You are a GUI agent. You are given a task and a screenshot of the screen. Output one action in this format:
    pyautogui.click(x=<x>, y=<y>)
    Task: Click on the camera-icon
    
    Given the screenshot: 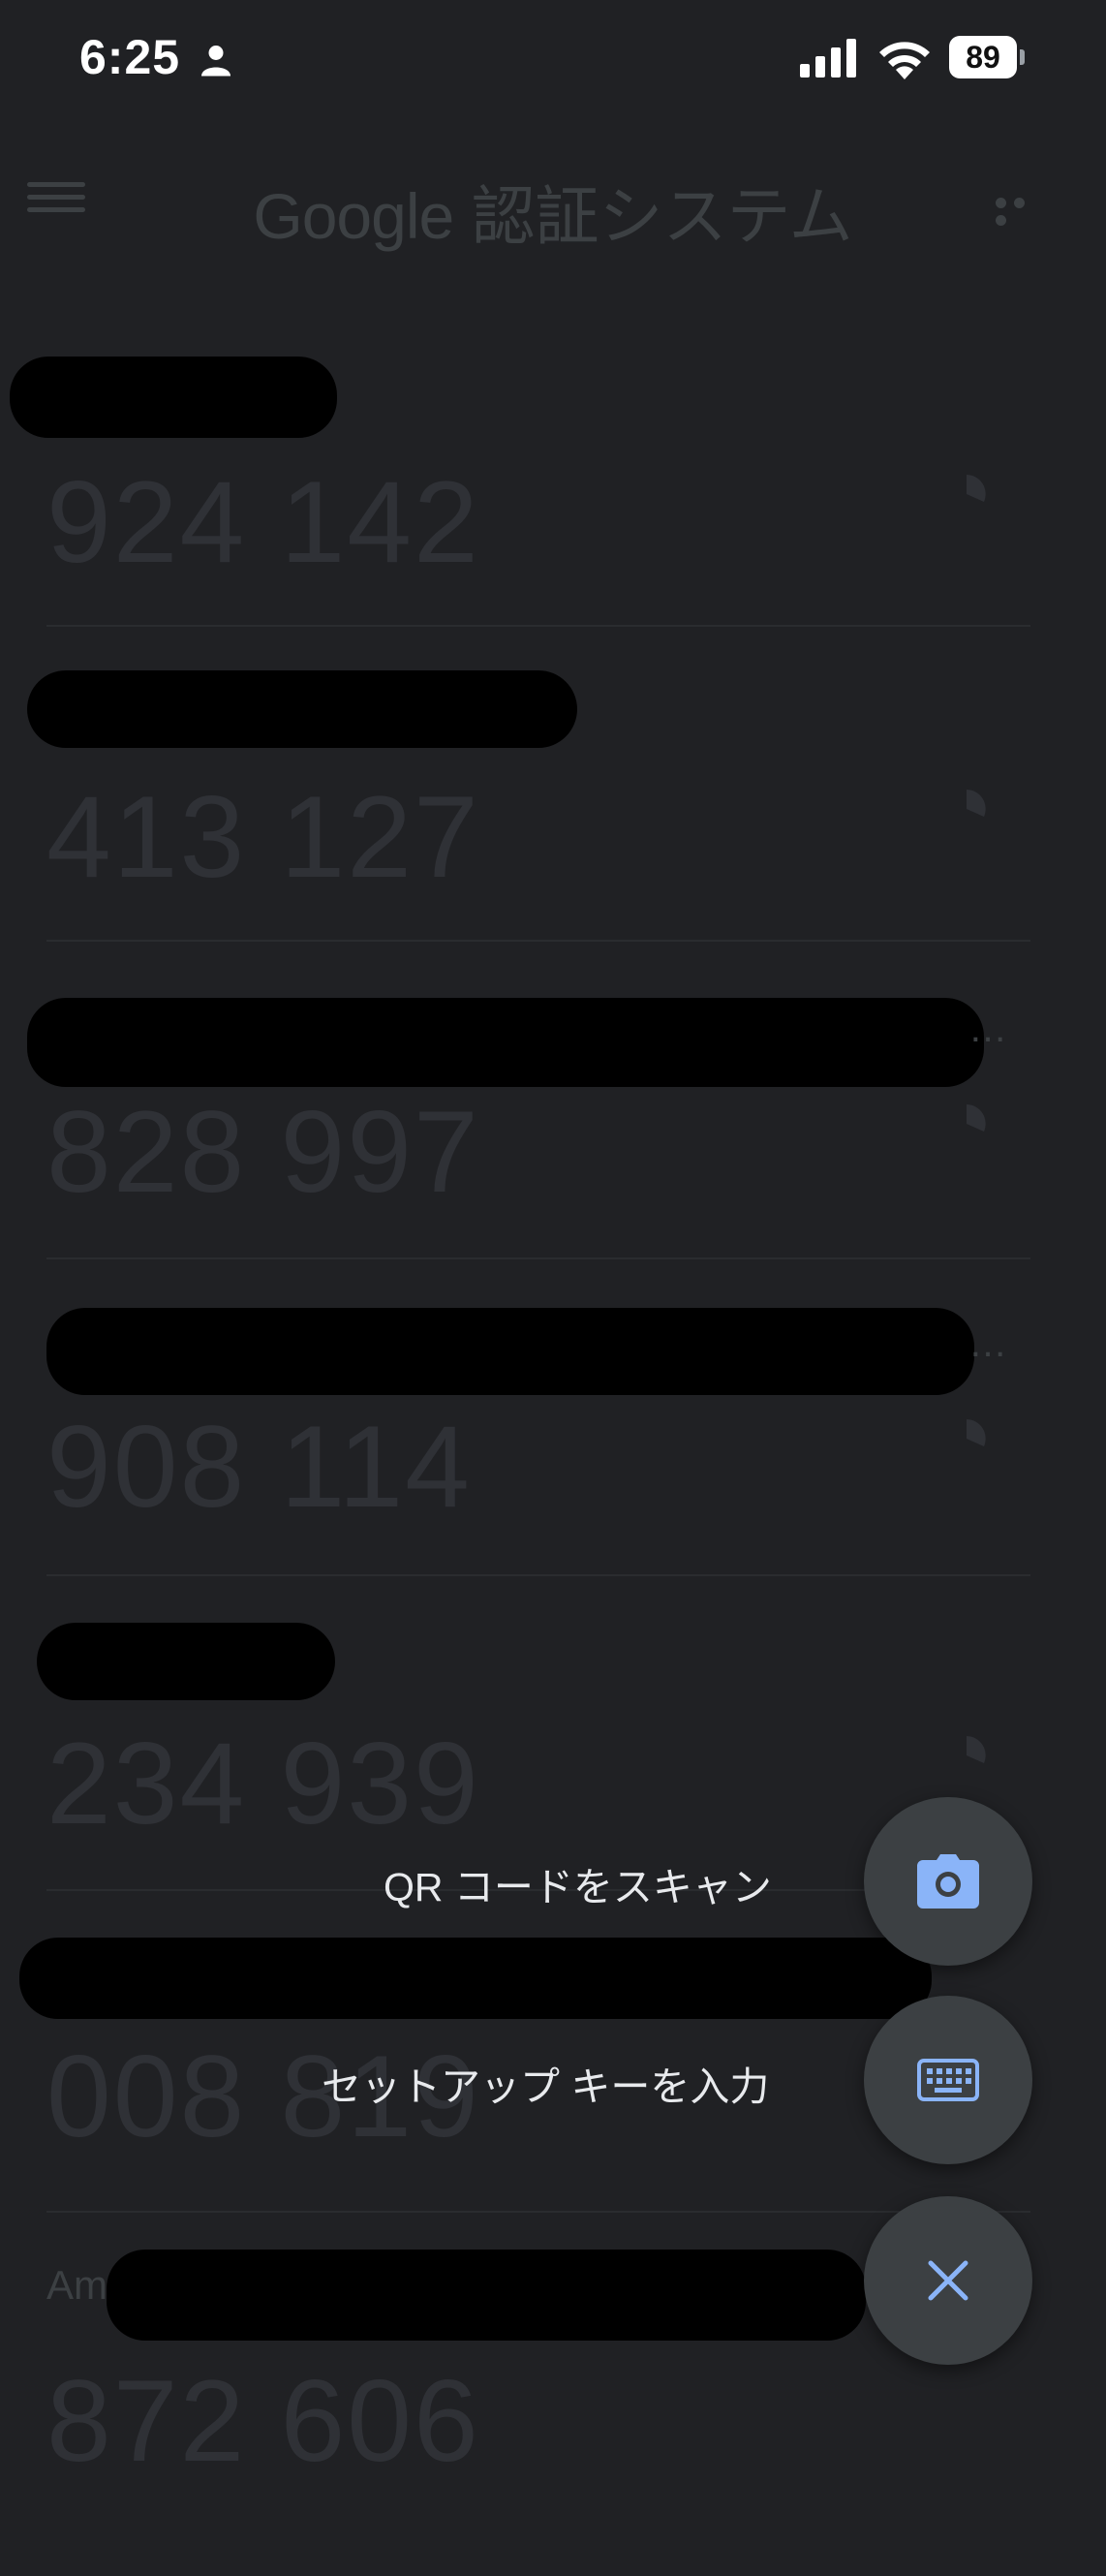 What is the action you would take?
    pyautogui.click(x=948, y=1881)
    